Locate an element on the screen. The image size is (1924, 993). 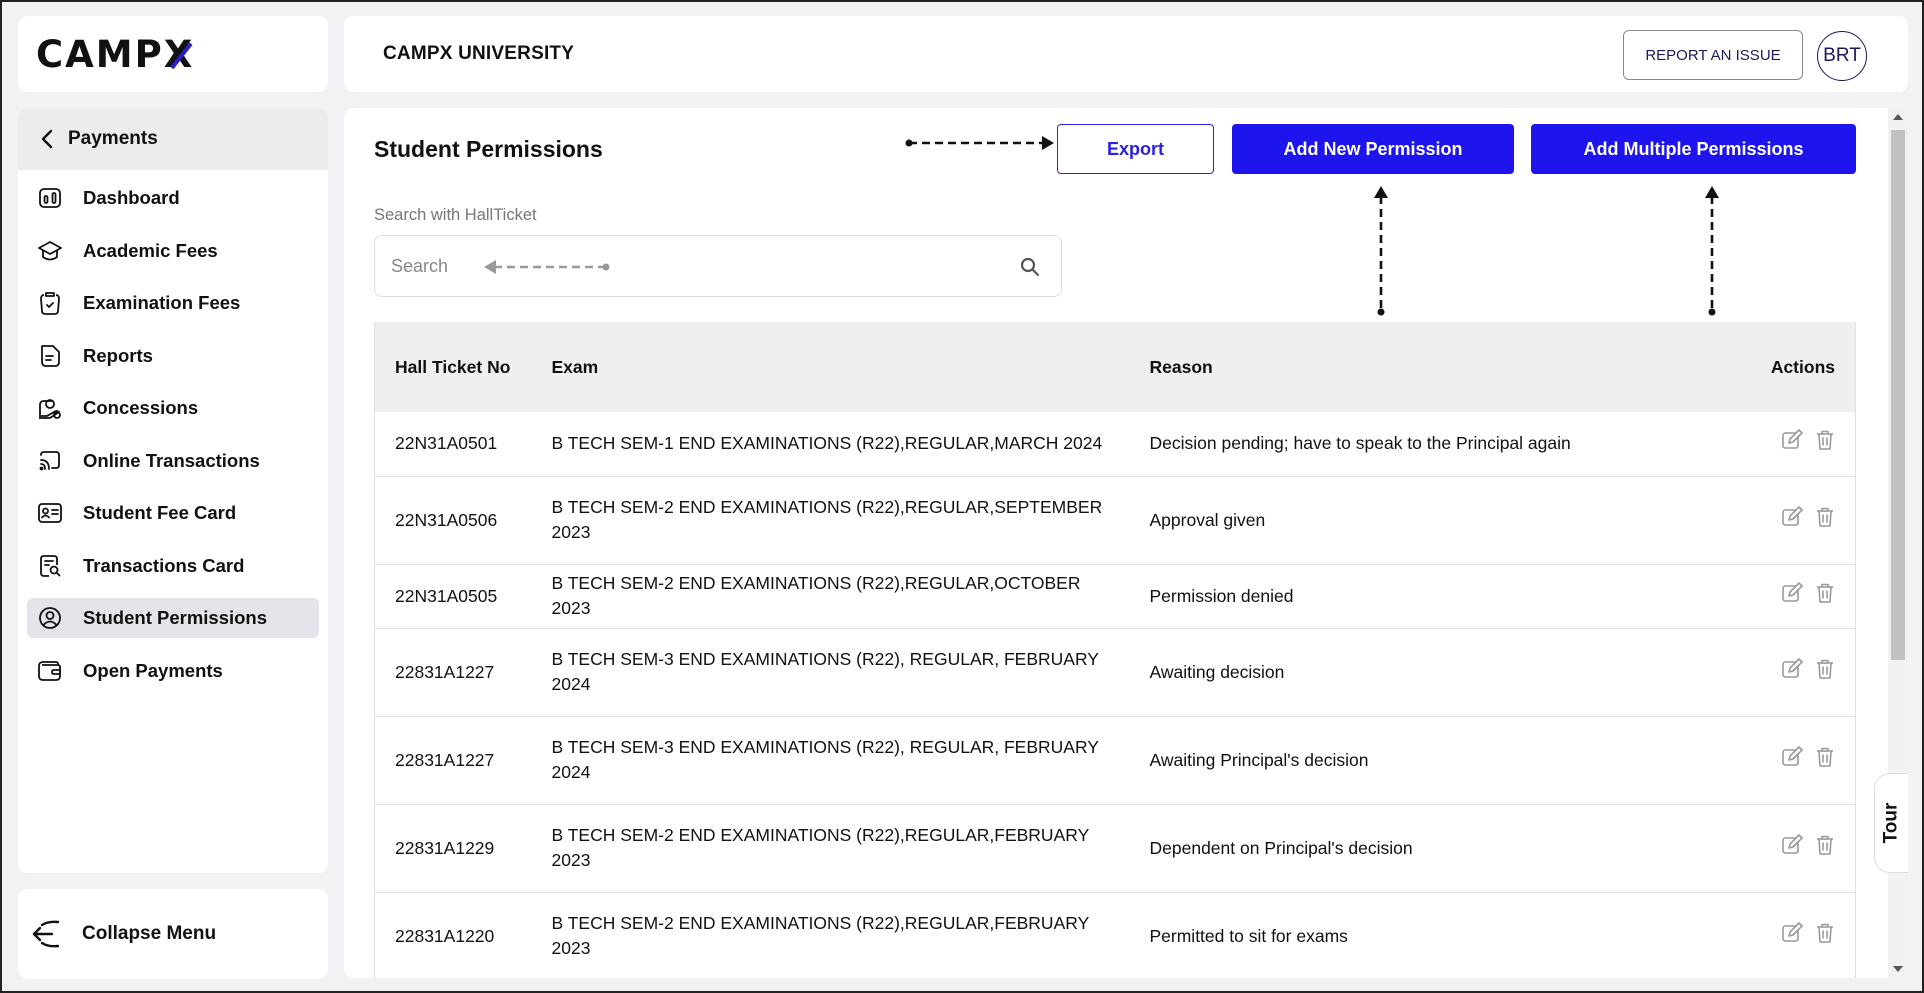
sidebar-item-label: Transactions Card is located at coordinates (164, 565).